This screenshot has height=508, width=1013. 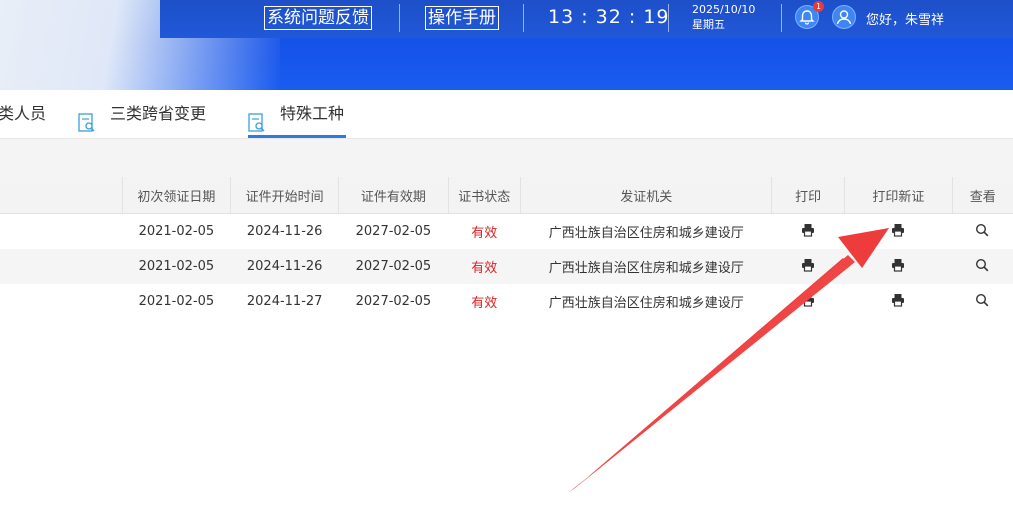 What do you see at coordinates (708, 24) in the screenshot?
I see `weekday-text: 星期五` at bounding box center [708, 24].